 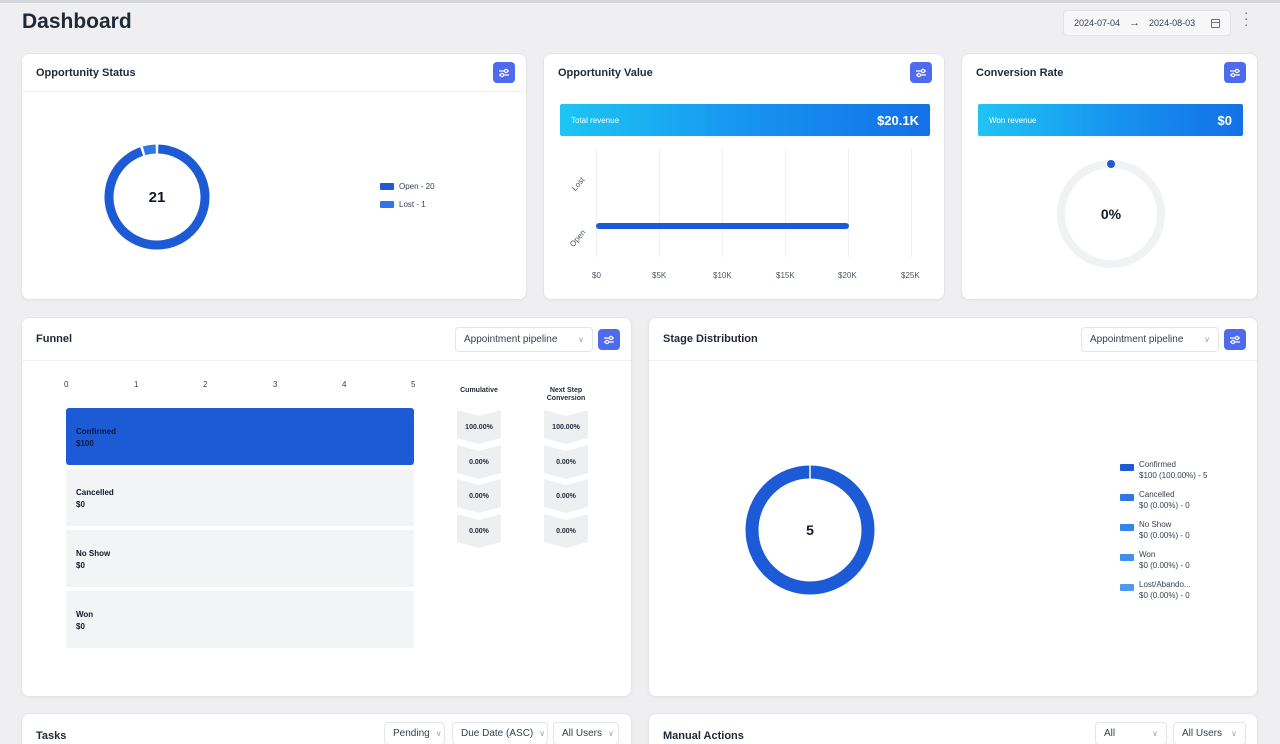 I want to click on date-range-picker: 2024-07-04 → 2024-08-03, so click(x=1147, y=23).